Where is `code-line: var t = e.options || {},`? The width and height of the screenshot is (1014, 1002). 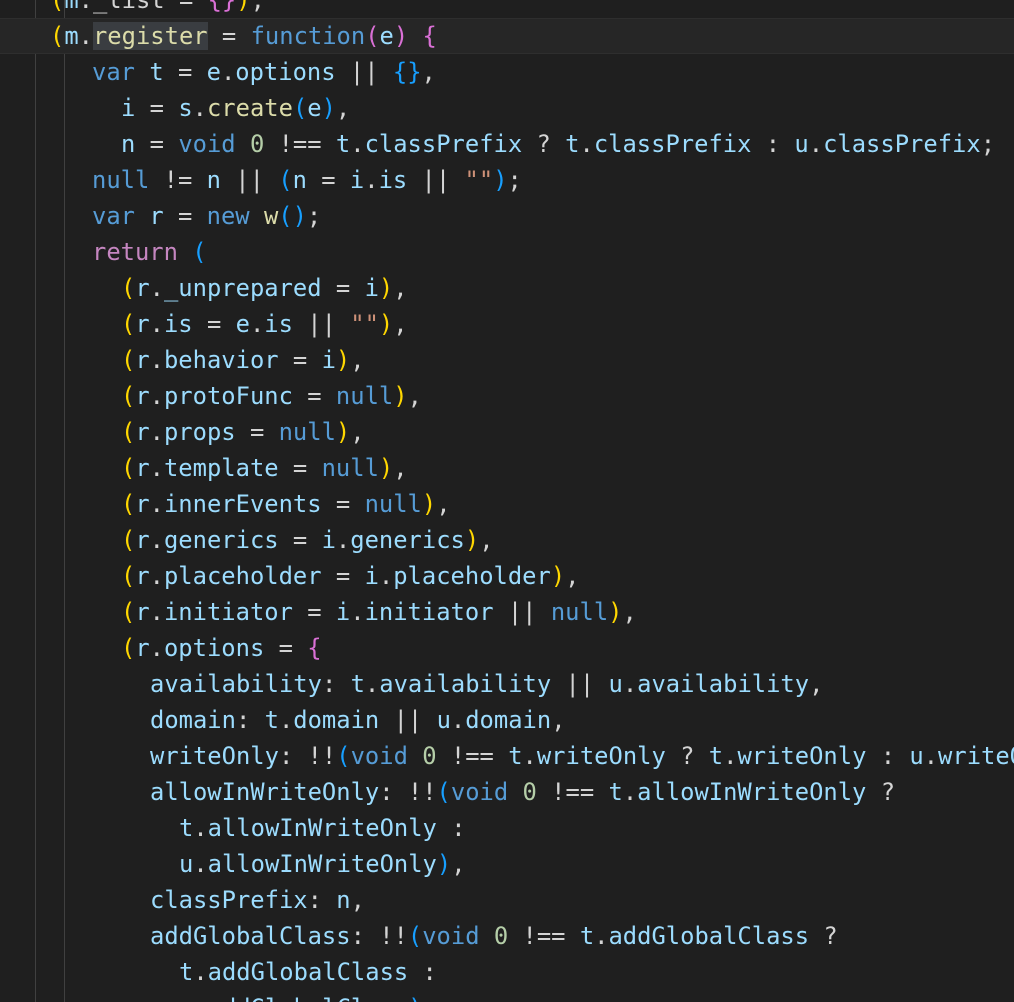
code-line: var t = e.options || {}, is located at coordinates (507, 72).